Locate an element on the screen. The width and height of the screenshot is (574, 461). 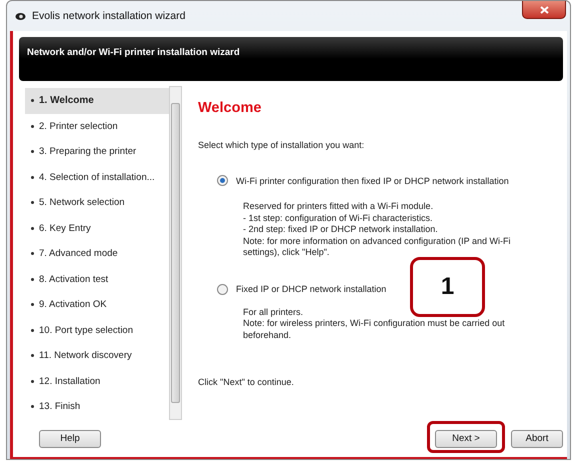
step-item: 6. Key Entry is located at coordinates (97, 228).